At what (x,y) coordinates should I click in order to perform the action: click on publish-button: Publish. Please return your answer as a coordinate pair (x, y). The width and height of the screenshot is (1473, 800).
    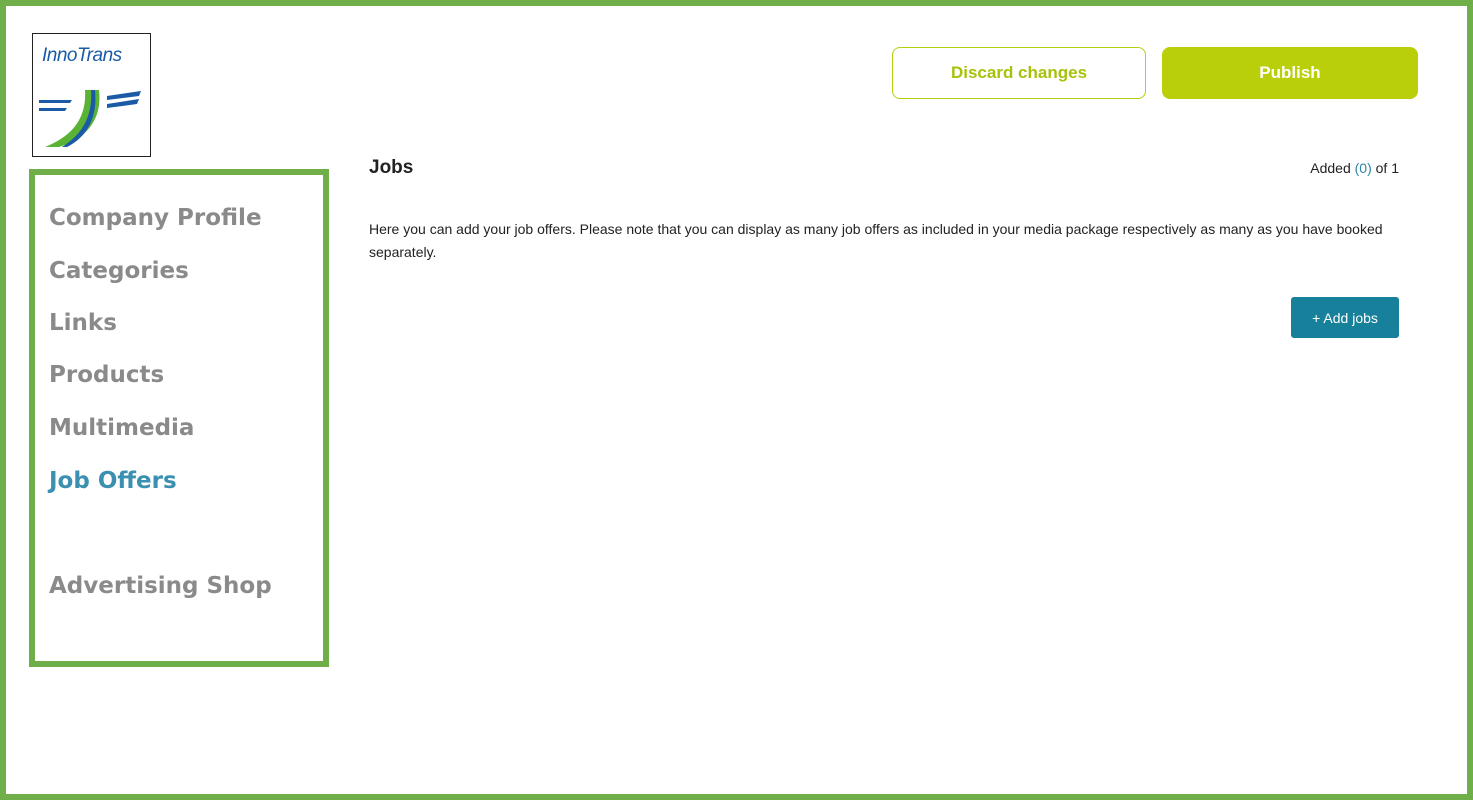
    Looking at the image, I should click on (1290, 73).